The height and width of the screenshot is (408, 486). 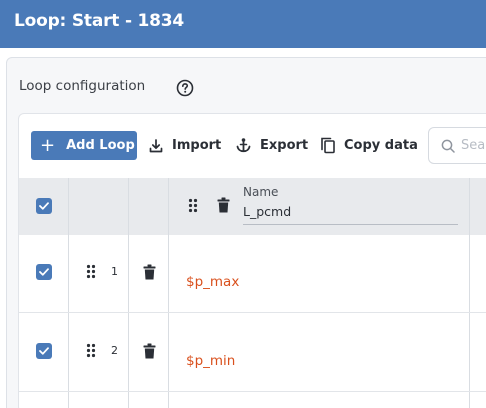 I want to click on question-circle-icon, so click(x=185, y=88).